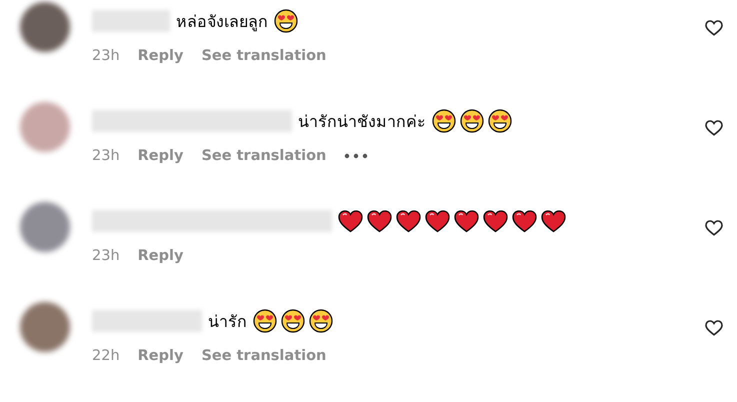  What do you see at coordinates (222, 22) in the screenshot?
I see `comment-text: หล่อจังเลยลูก` at bounding box center [222, 22].